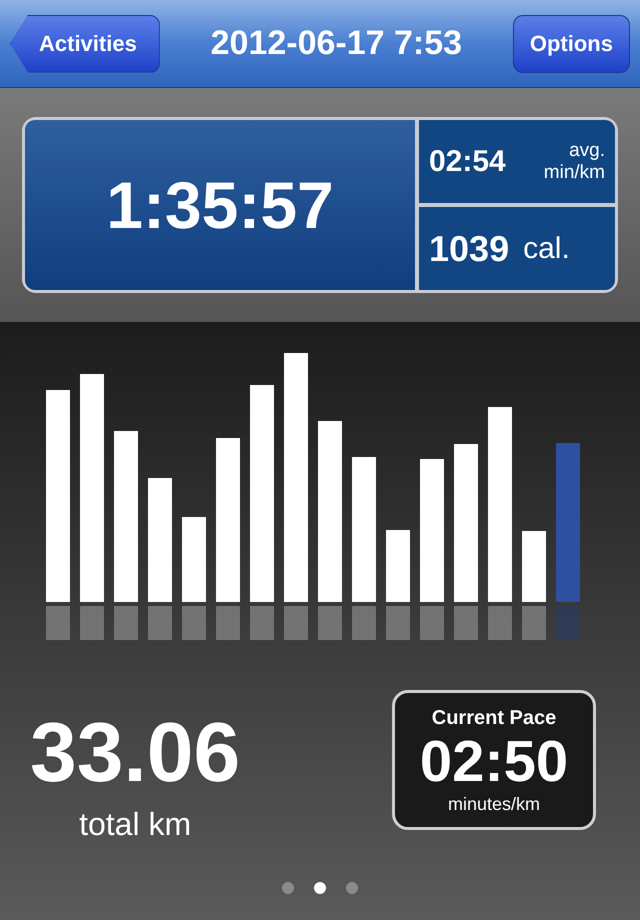 The width and height of the screenshot is (640, 920). Describe the element at coordinates (494, 761) in the screenshot. I see `current-pace-value: 02:50` at that location.